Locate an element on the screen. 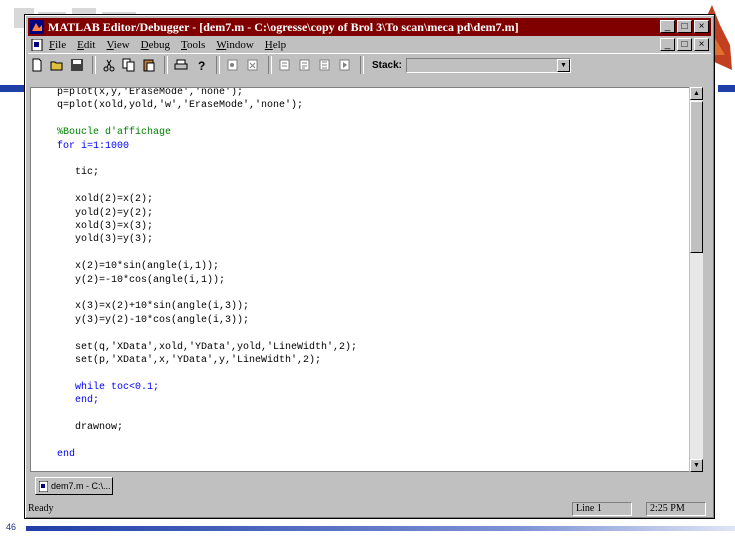 Image resolution: width=735 pixels, height=540 pixels. slide-accent-left is located at coordinates (13, 88).